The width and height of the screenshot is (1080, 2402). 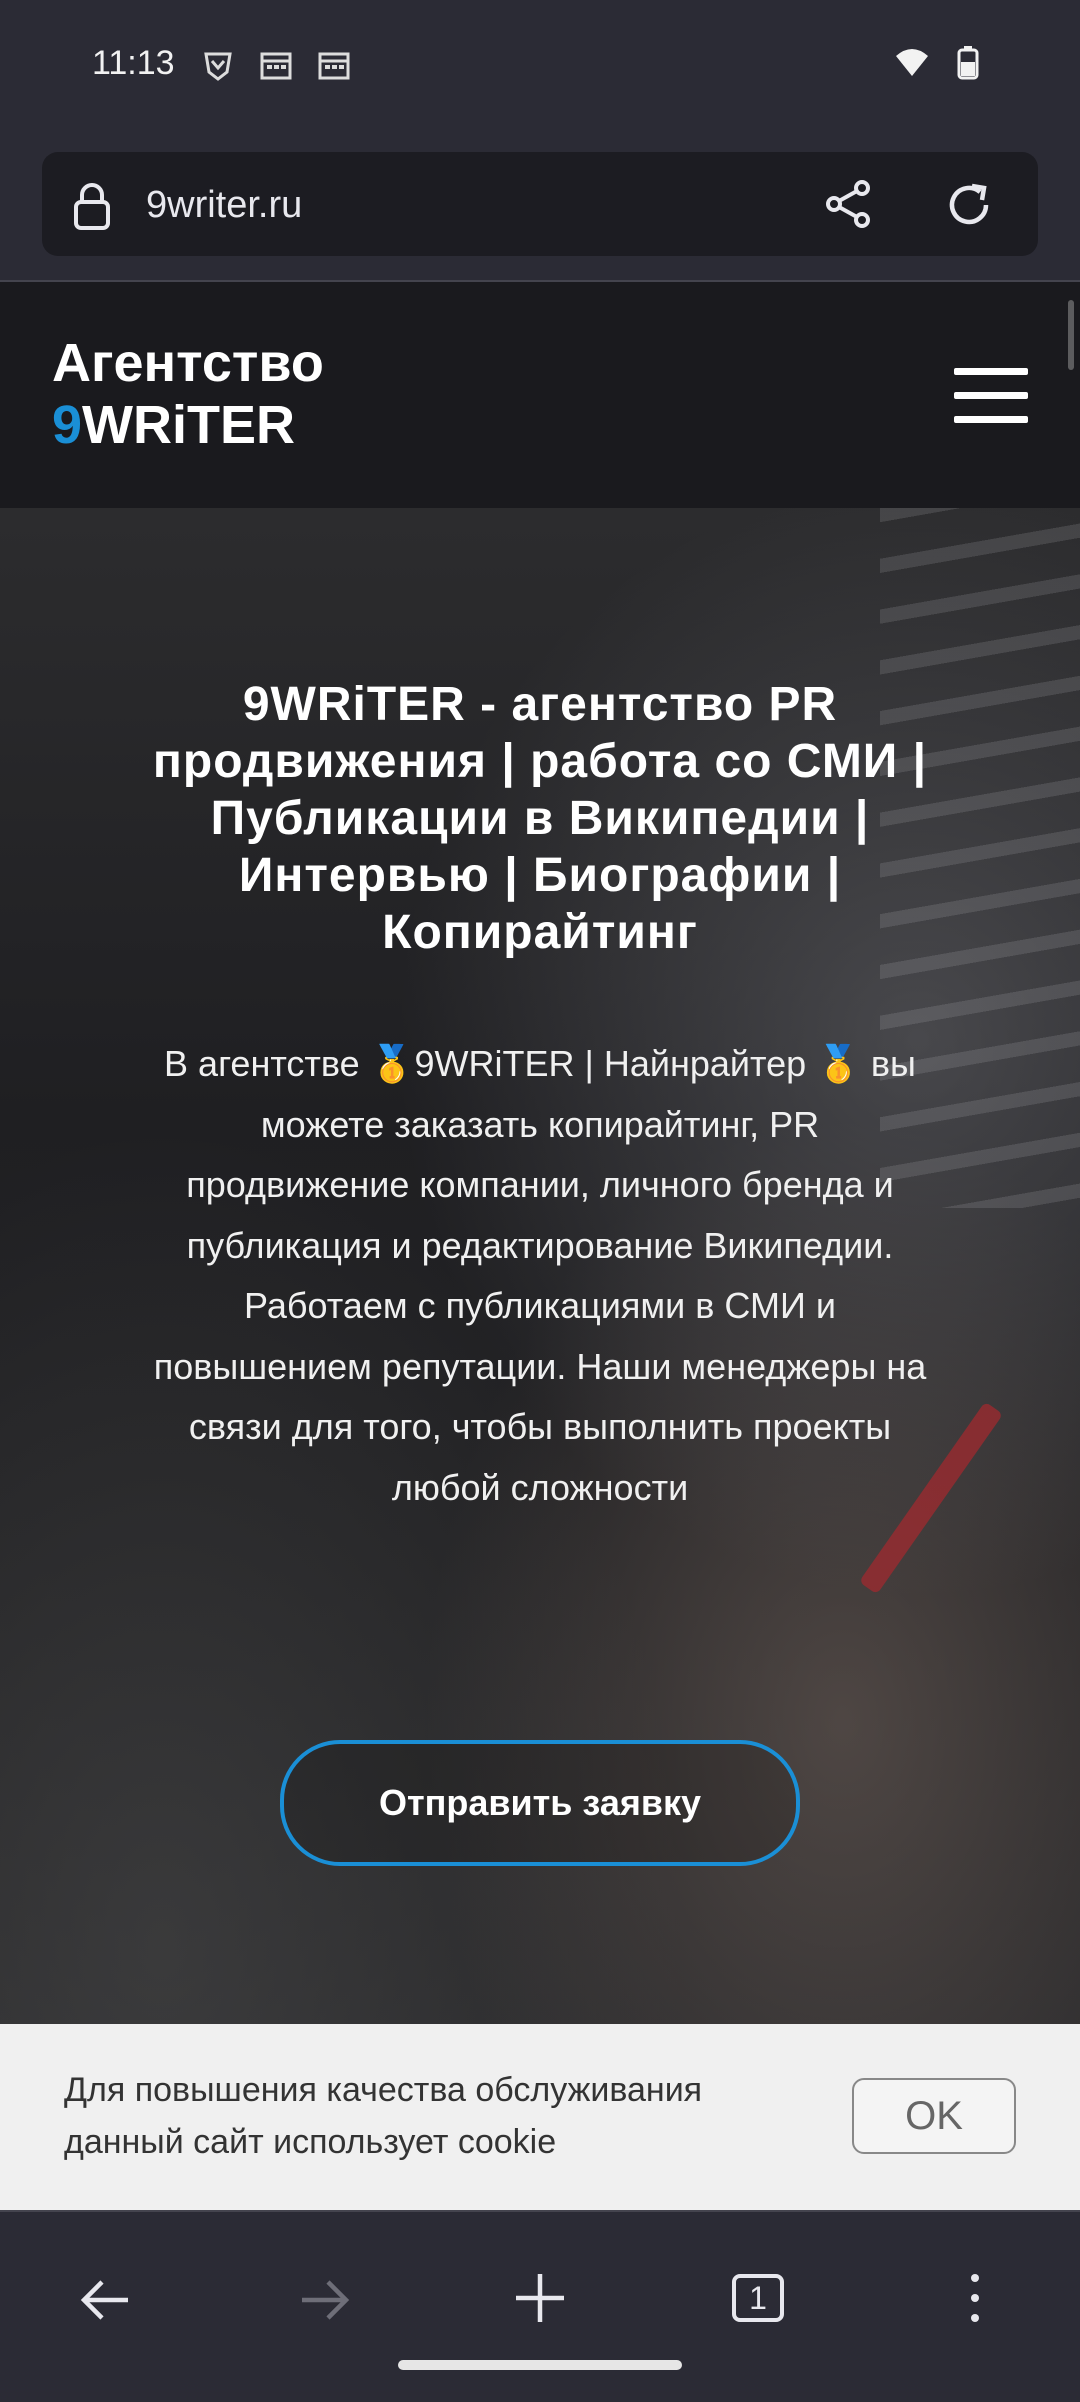 What do you see at coordinates (912, 62) in the screenshot?
I see `wifi-icon` at bounding box center [912, 62].